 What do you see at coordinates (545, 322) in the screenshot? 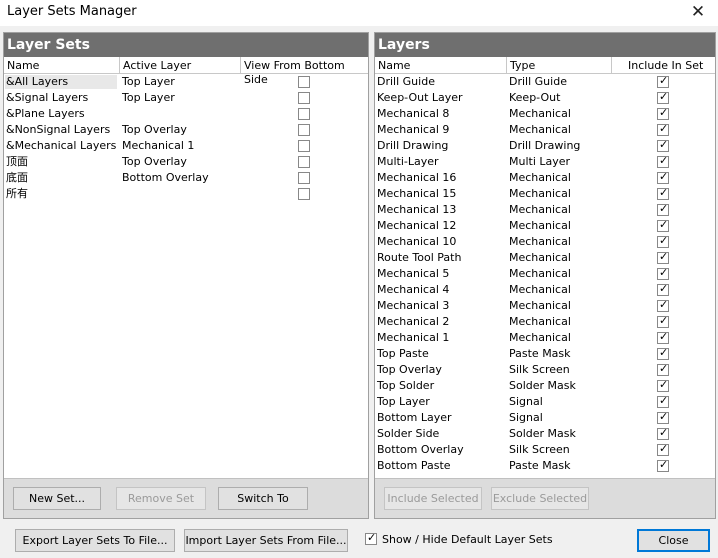
I see `layer-row: Mechanical 2 Mechanical` at bounding box center [545, 322].